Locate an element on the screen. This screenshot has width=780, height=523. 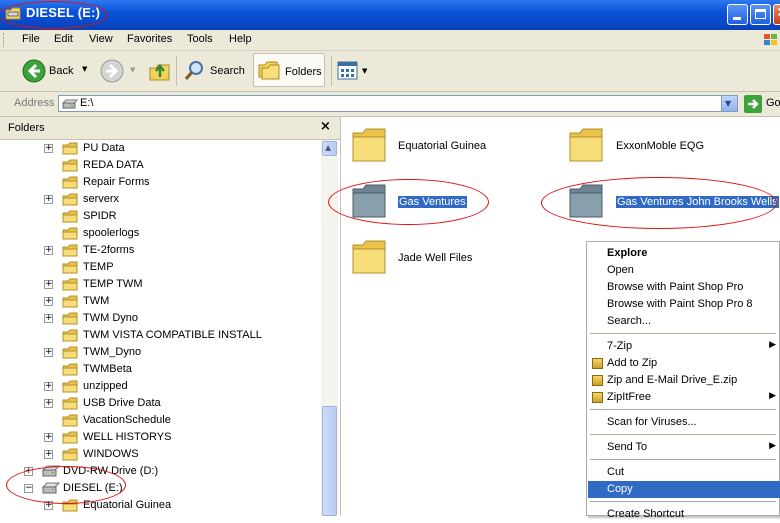
context-menu-item-7-zip: 7-Zip ▶ is located at coordinates (684, 346).